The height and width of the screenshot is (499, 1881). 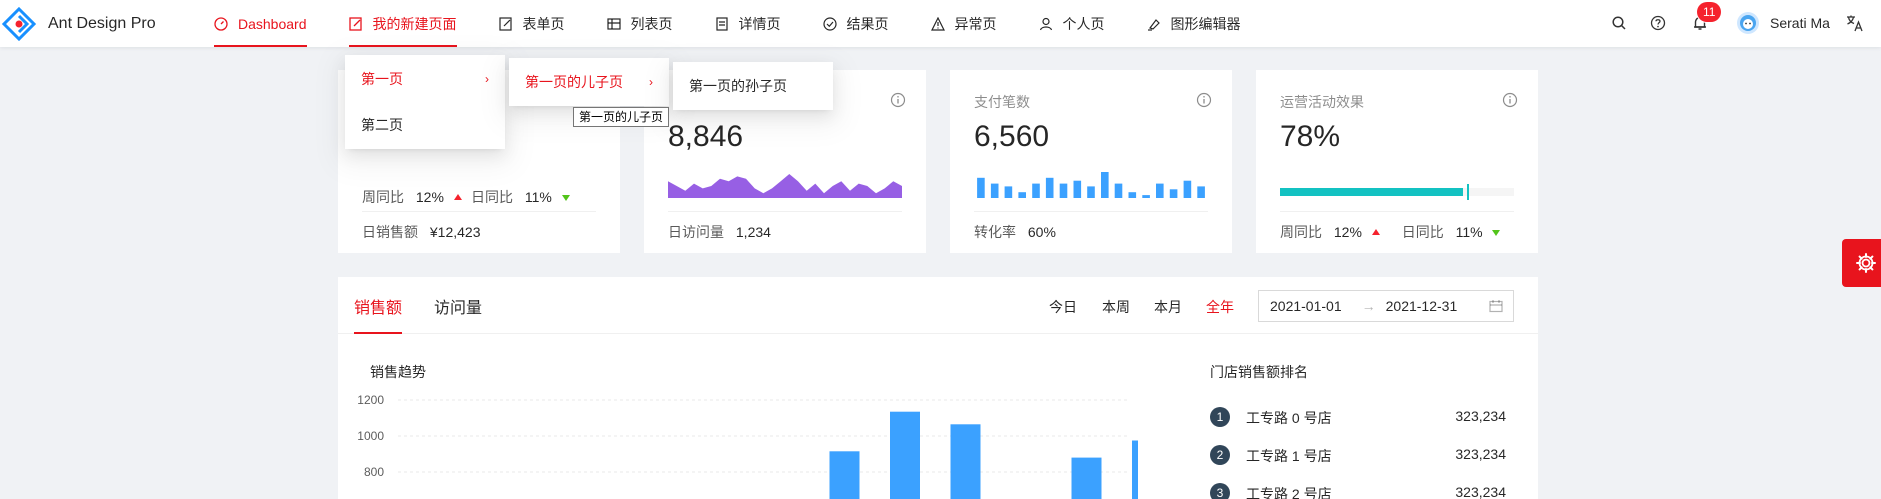 What do you see at coordinates (1322, 102) in the screenshot?
I see `card-title: 运营活动效果` at bounding box center [1322, 102].